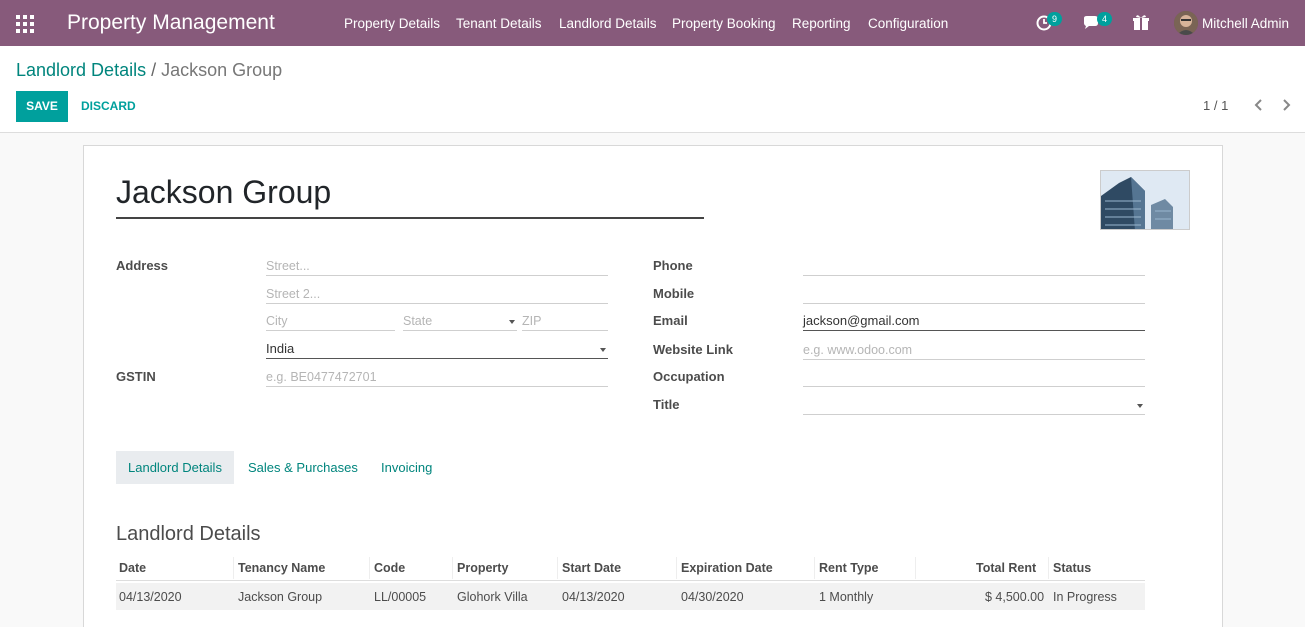 This screenshot has width=1305, height=627. Describe the element at coordinates (406, 467) in the screenshot. I see `tab-invoicing: Invoicing` at that location.